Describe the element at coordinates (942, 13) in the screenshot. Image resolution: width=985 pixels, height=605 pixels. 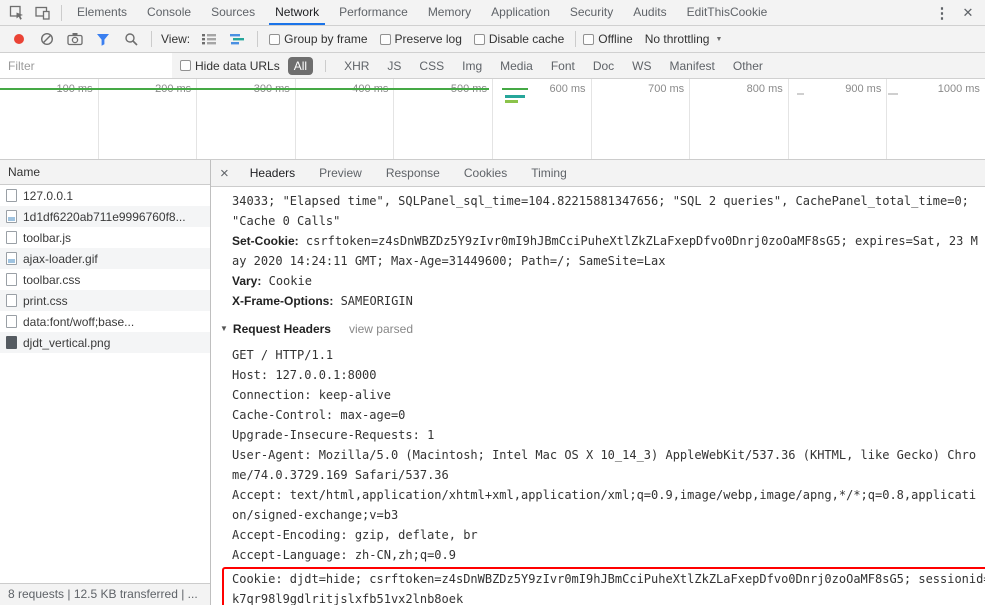
I see `more-menu-icon: ⋮` at that location.